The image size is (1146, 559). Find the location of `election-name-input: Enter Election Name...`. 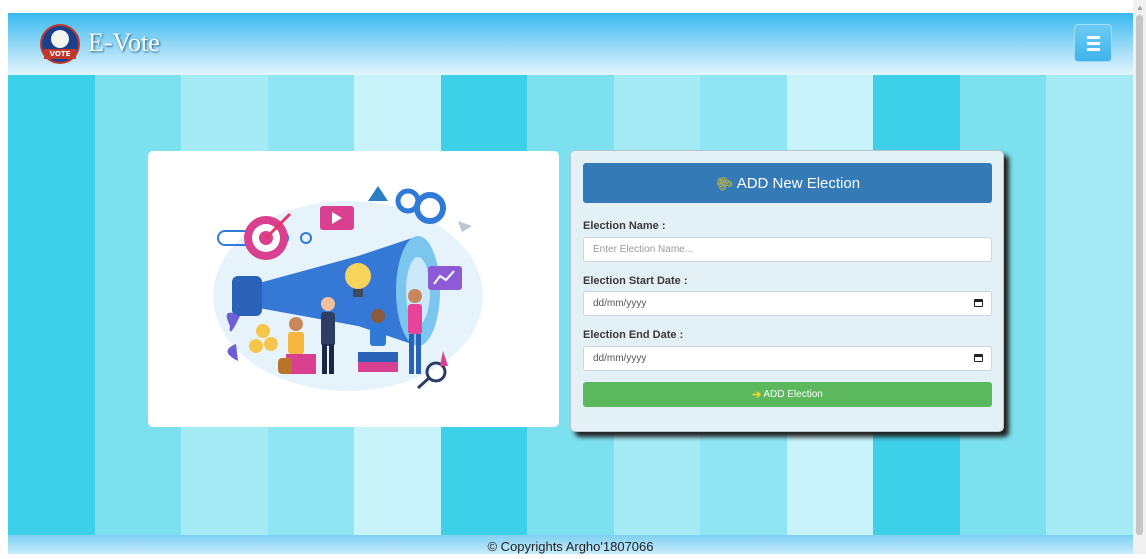

election-name-input: Enter Election Name... is located at coordinates (787, 249).